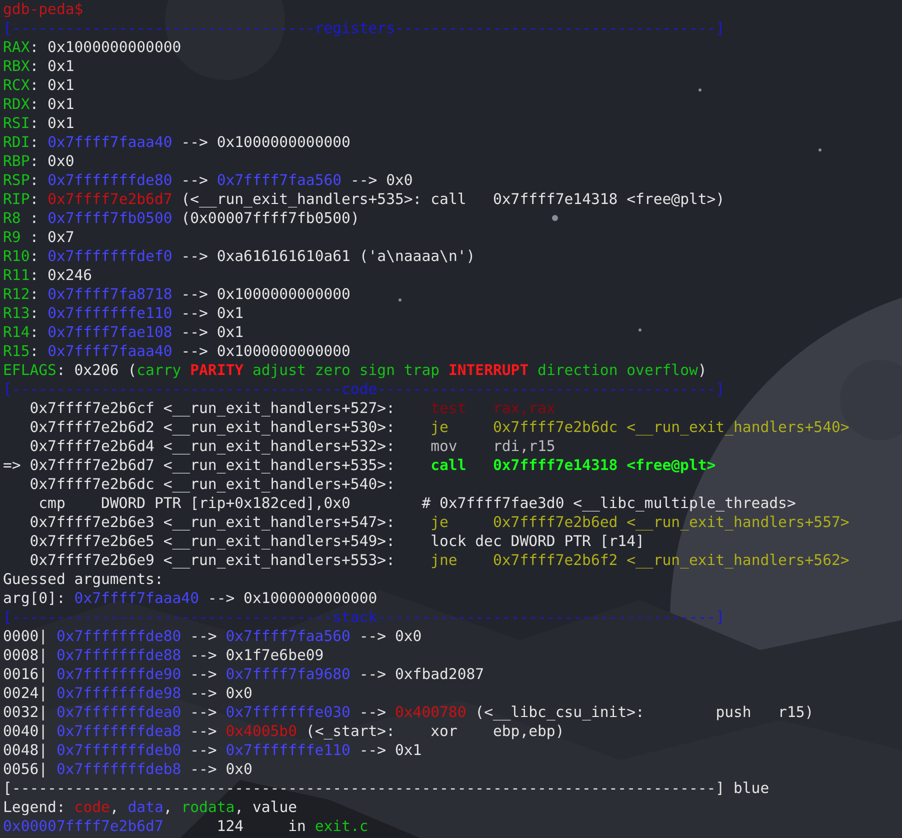 Image resolution: width=902 pixels, height=838 pixels. I want to click on terminal-line: R8 : 0x7ffff7fb0500 (0x00007ffff7fb0500), so click(181, 218).